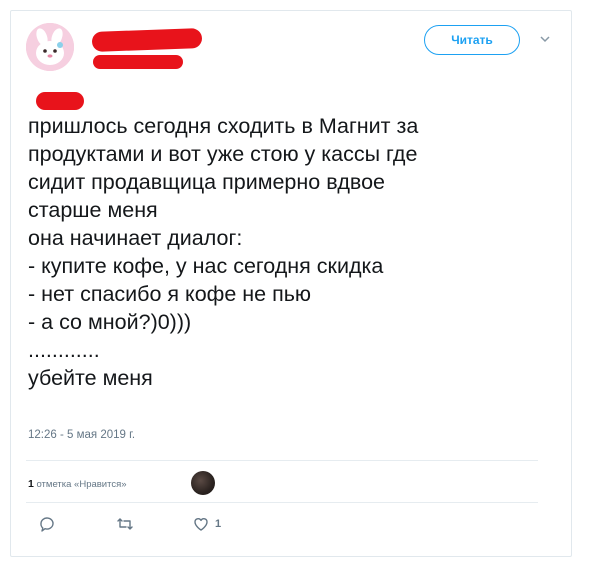 Image resolution: width=600 pixels, height=563 pixels. Describe the element at coordinates (81, 484) in the screenshot. I see `likes-label: отметка «Нравится»` at that location.